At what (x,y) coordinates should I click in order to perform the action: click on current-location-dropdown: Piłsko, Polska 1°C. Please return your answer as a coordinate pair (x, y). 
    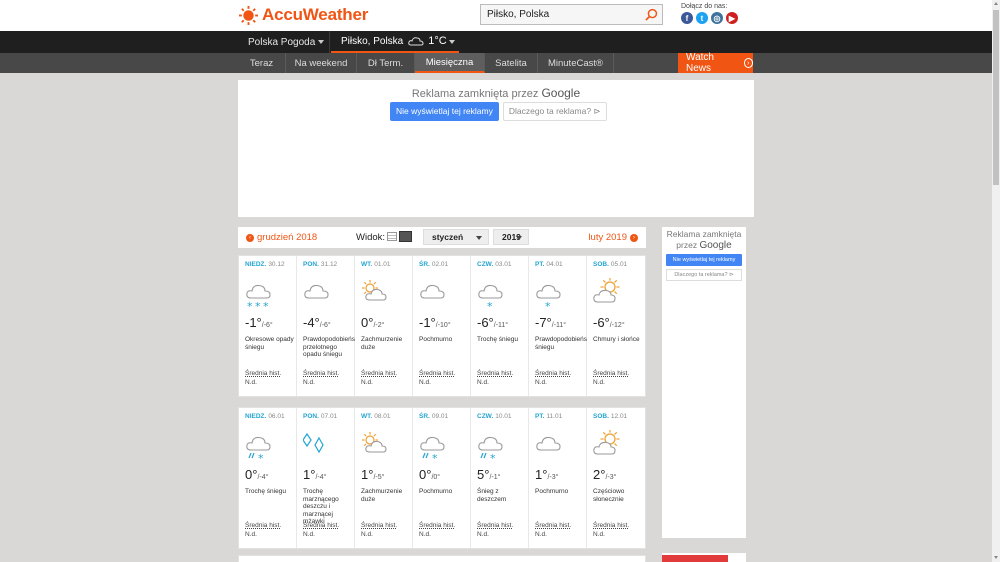
    Looking at the image, I should click on (395, 42).